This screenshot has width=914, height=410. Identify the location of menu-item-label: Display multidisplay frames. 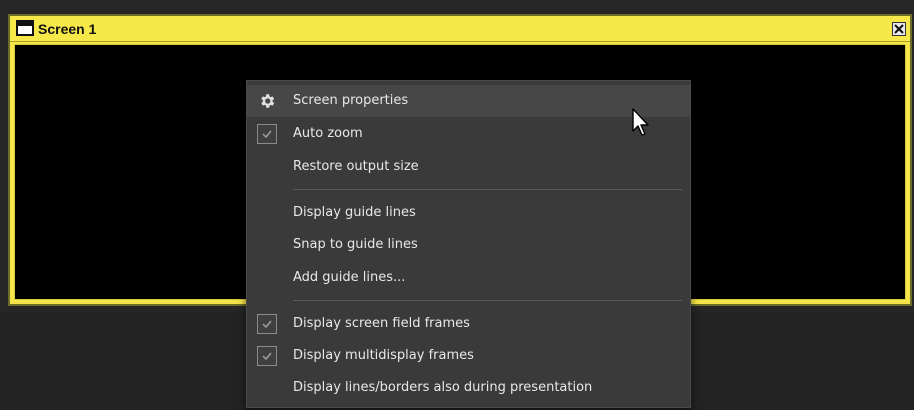
(383, 355).